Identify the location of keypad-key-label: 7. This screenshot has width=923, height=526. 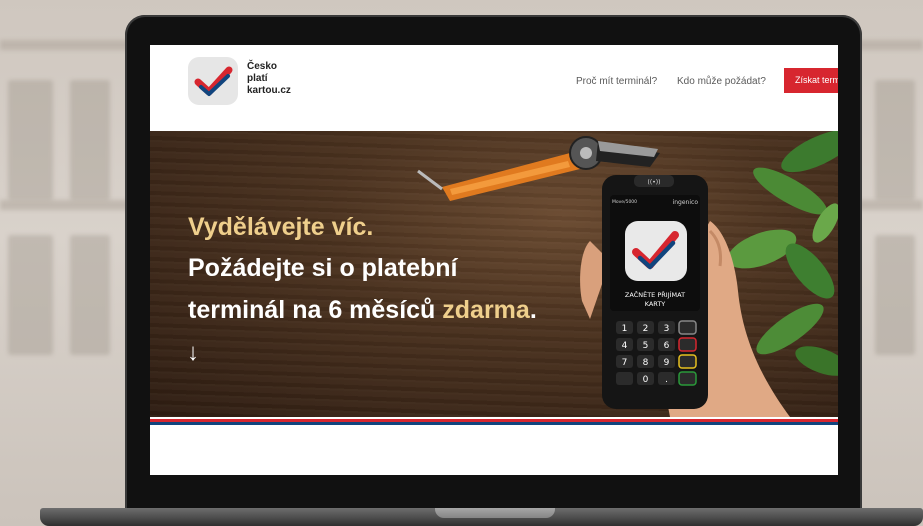
(625, 363).